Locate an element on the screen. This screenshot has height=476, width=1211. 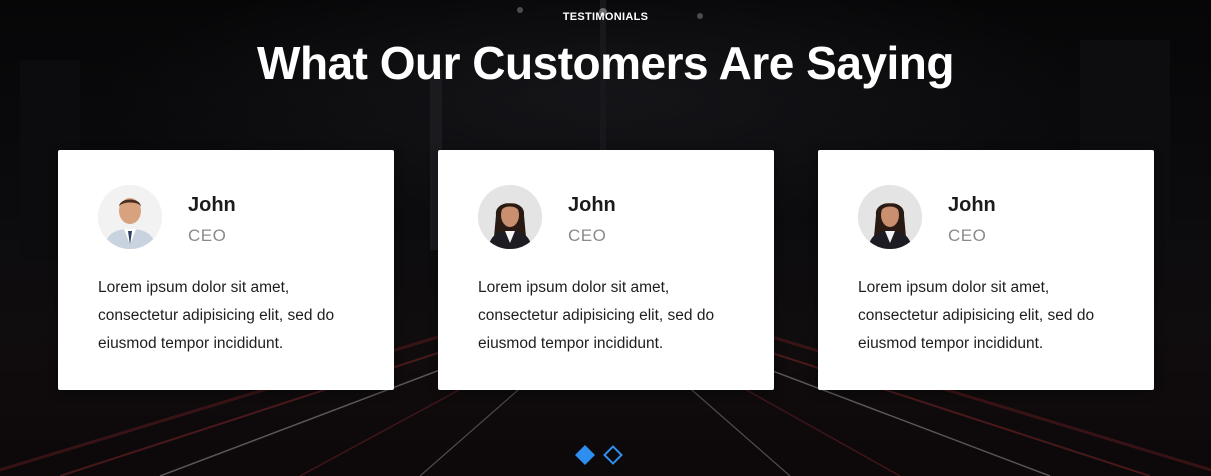
section-eyebrow: TESTIMONIALS is located at coordinates (605, 17).